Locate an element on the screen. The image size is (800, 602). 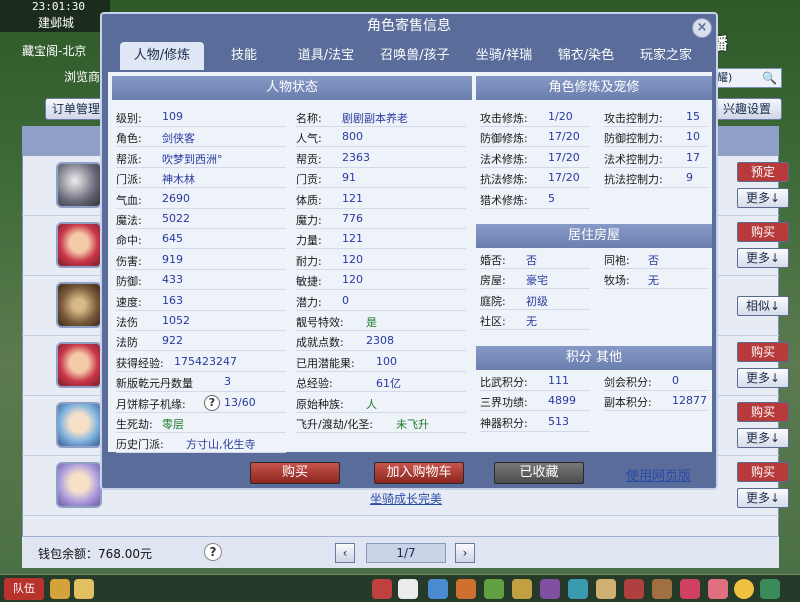
stat-value: 12877 is located at coordinates (689, 401).